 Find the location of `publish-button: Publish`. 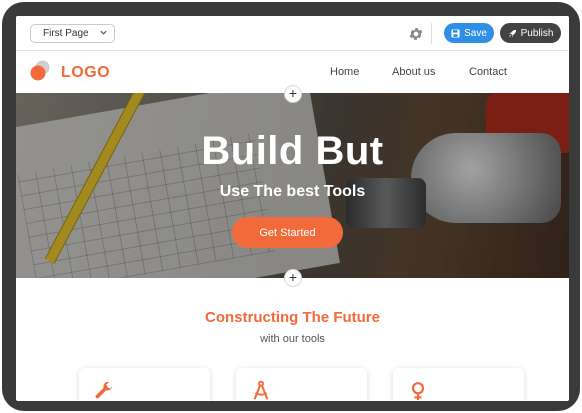

publish-button: Publish is located at coordinates (530, 33).